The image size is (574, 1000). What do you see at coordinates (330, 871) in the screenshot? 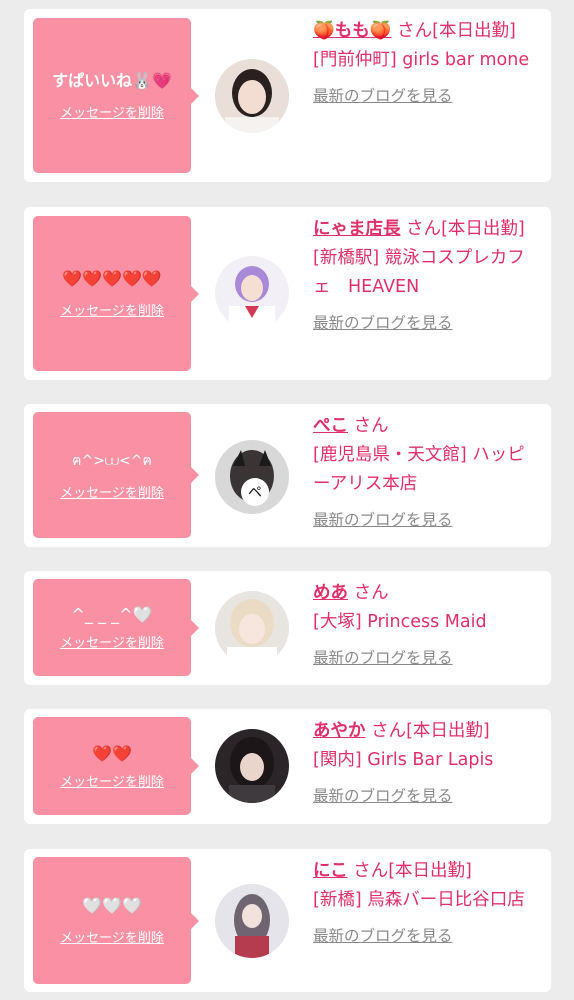
I see `sender-name-link: にこ` at bounding box center [330, 871].